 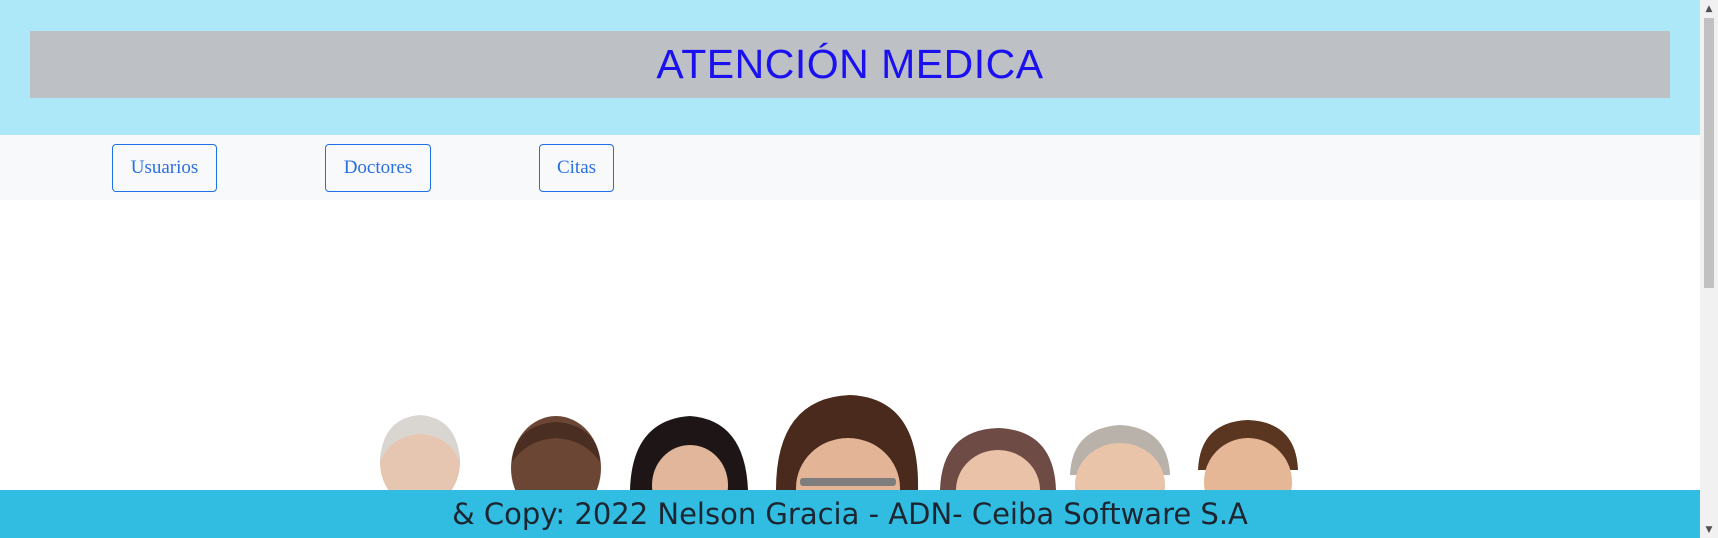 I want to click on medical-team-photo, so click(x=839, y=442).